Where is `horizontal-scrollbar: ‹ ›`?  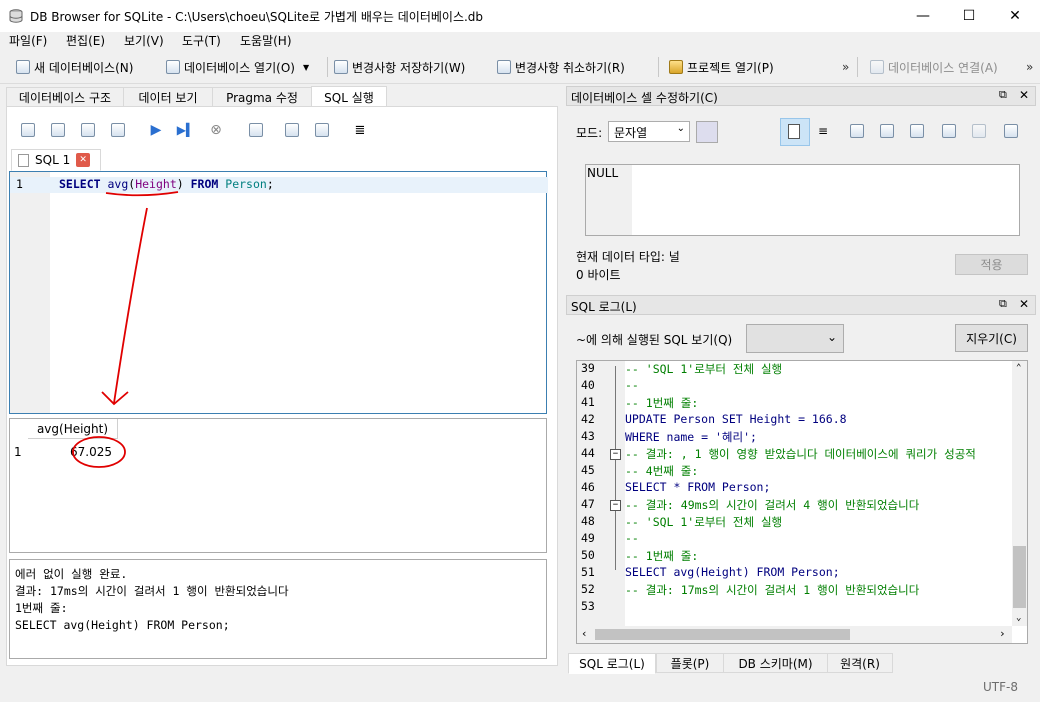
horizontal-scrollbar: ‹ › is located at coordinates (794, 634).